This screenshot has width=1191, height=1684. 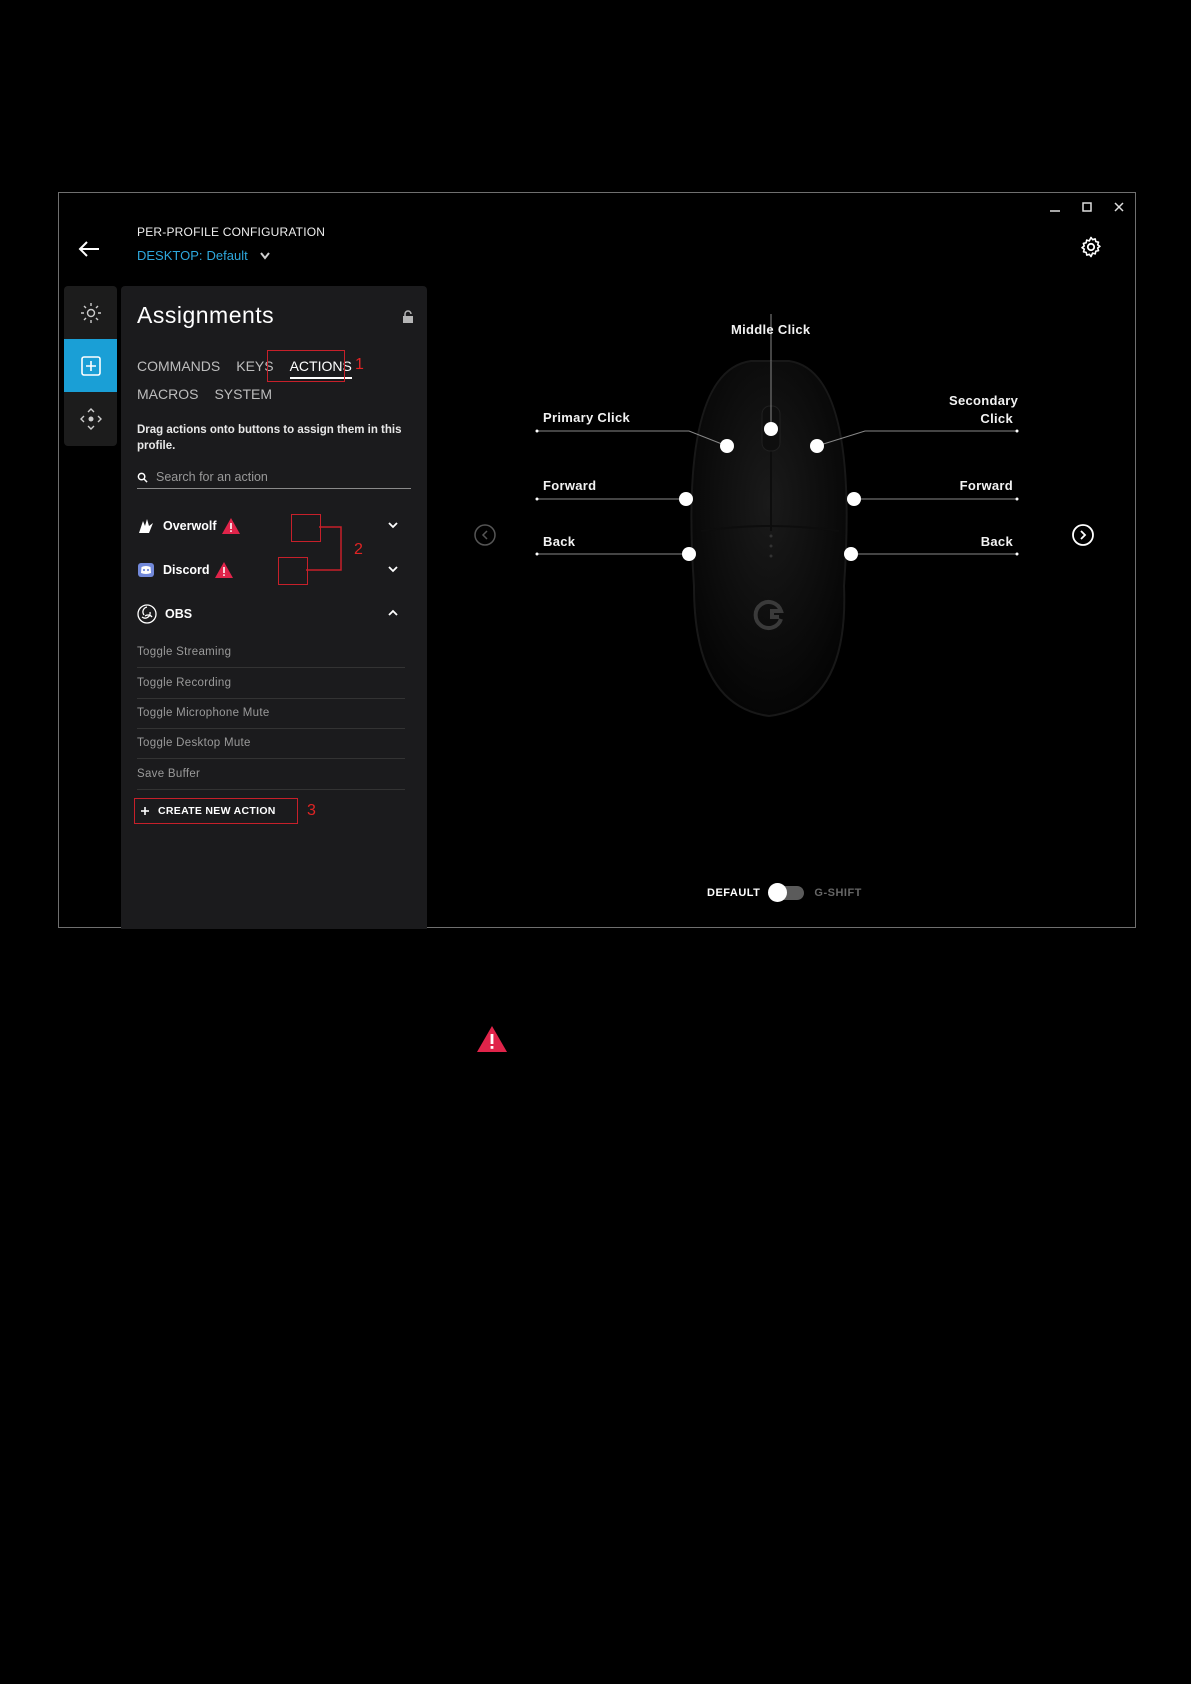 I want to click on label-middle-click: Middle Click, so click(x=771, y=329).